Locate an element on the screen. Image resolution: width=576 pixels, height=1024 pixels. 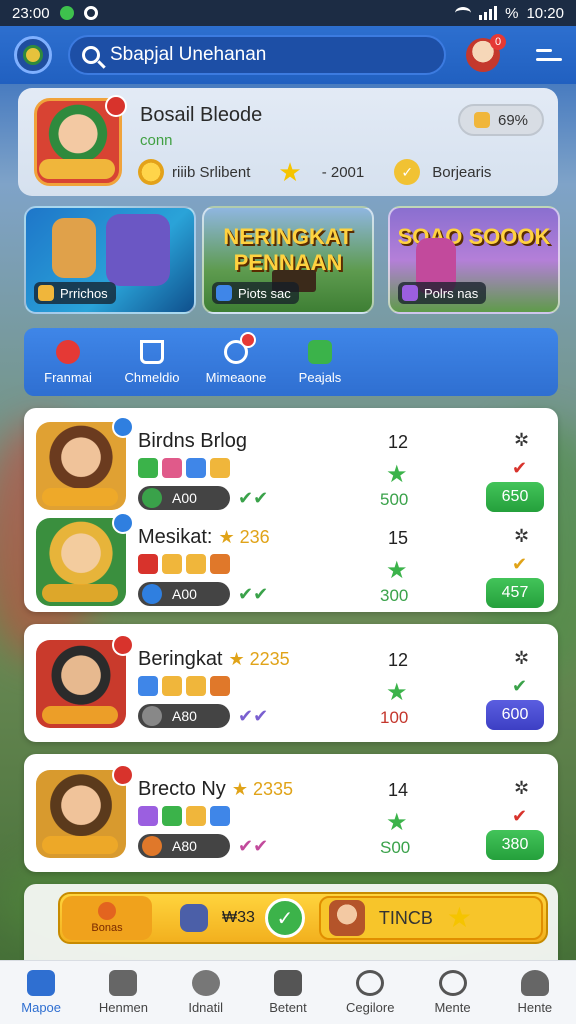
banner-3: SOAO SOOOK Polrs nas is located at coordinates (474, 260).